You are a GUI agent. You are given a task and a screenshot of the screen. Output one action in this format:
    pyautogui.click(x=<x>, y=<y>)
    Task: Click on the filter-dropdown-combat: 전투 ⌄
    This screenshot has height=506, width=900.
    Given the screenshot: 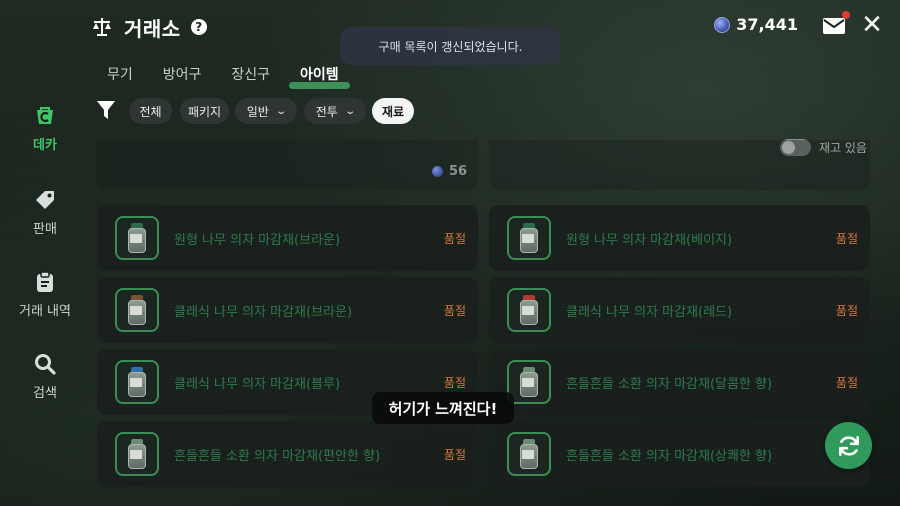 What is the action you would take?
    pyautogui.click(x=335, y=111)
    